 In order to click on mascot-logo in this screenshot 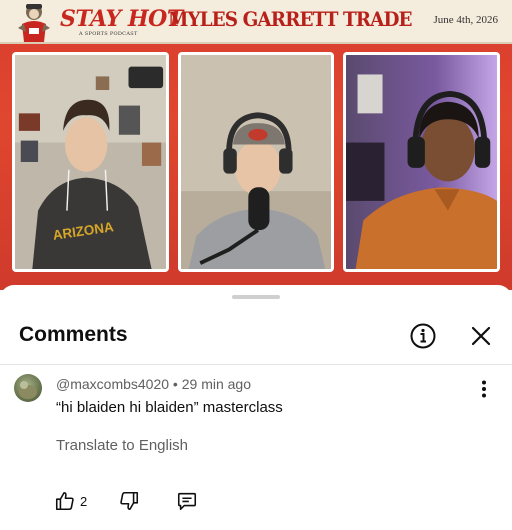, I will do `click(34, 23)`.